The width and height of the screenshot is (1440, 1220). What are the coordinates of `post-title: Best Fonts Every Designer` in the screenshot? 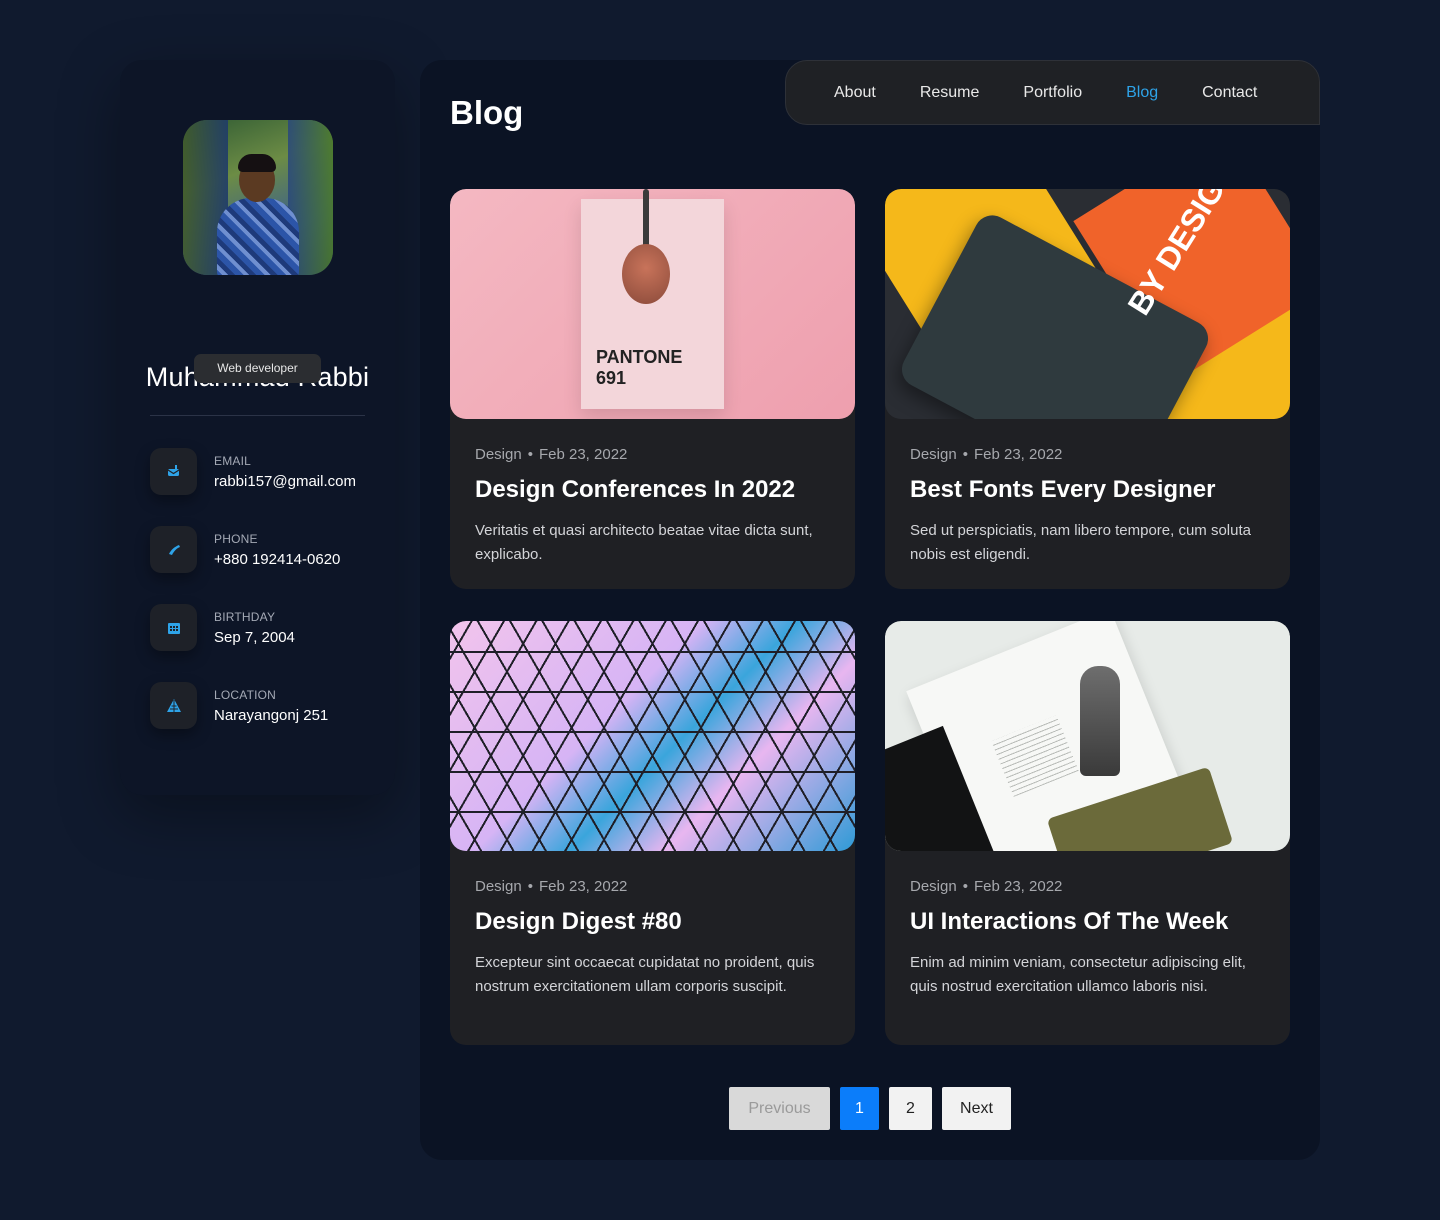 It's located at (1062, 490).